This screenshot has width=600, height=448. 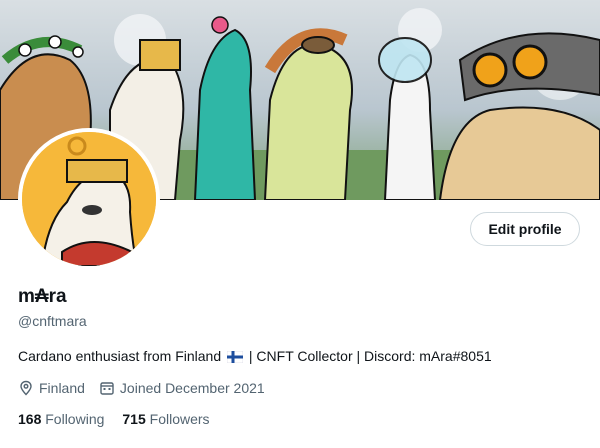 I want to click on joined-text: Joined December 2021, so click(x=192, y=388).